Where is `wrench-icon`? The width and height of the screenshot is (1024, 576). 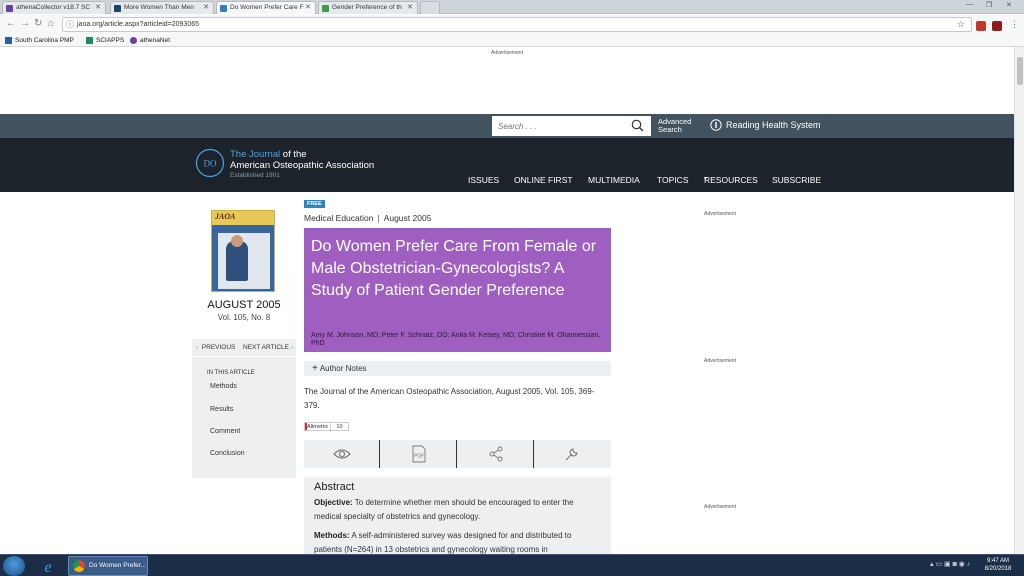 wrench-icon is located at coordinates (571, 454).